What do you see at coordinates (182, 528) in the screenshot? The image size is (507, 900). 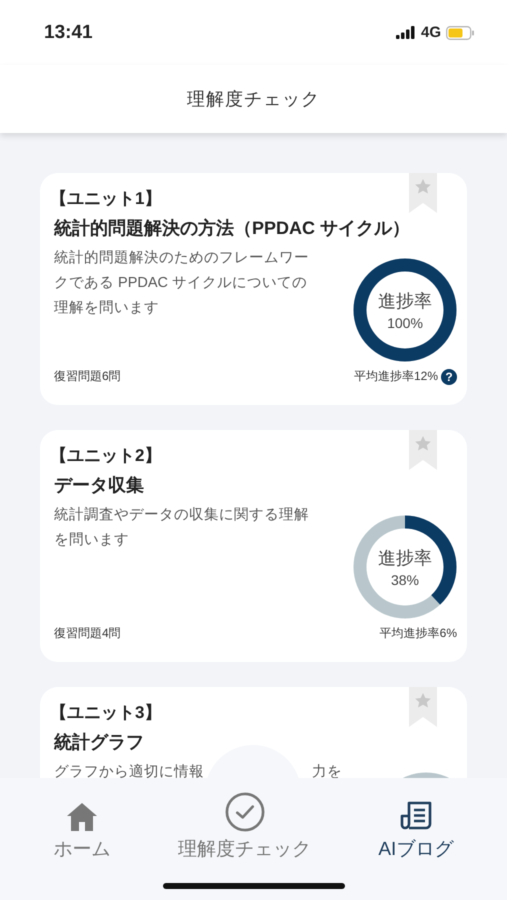 I see `unit-description: 統計調査やデータの収集に関する理解を問います` at bounding box center [182, 528].